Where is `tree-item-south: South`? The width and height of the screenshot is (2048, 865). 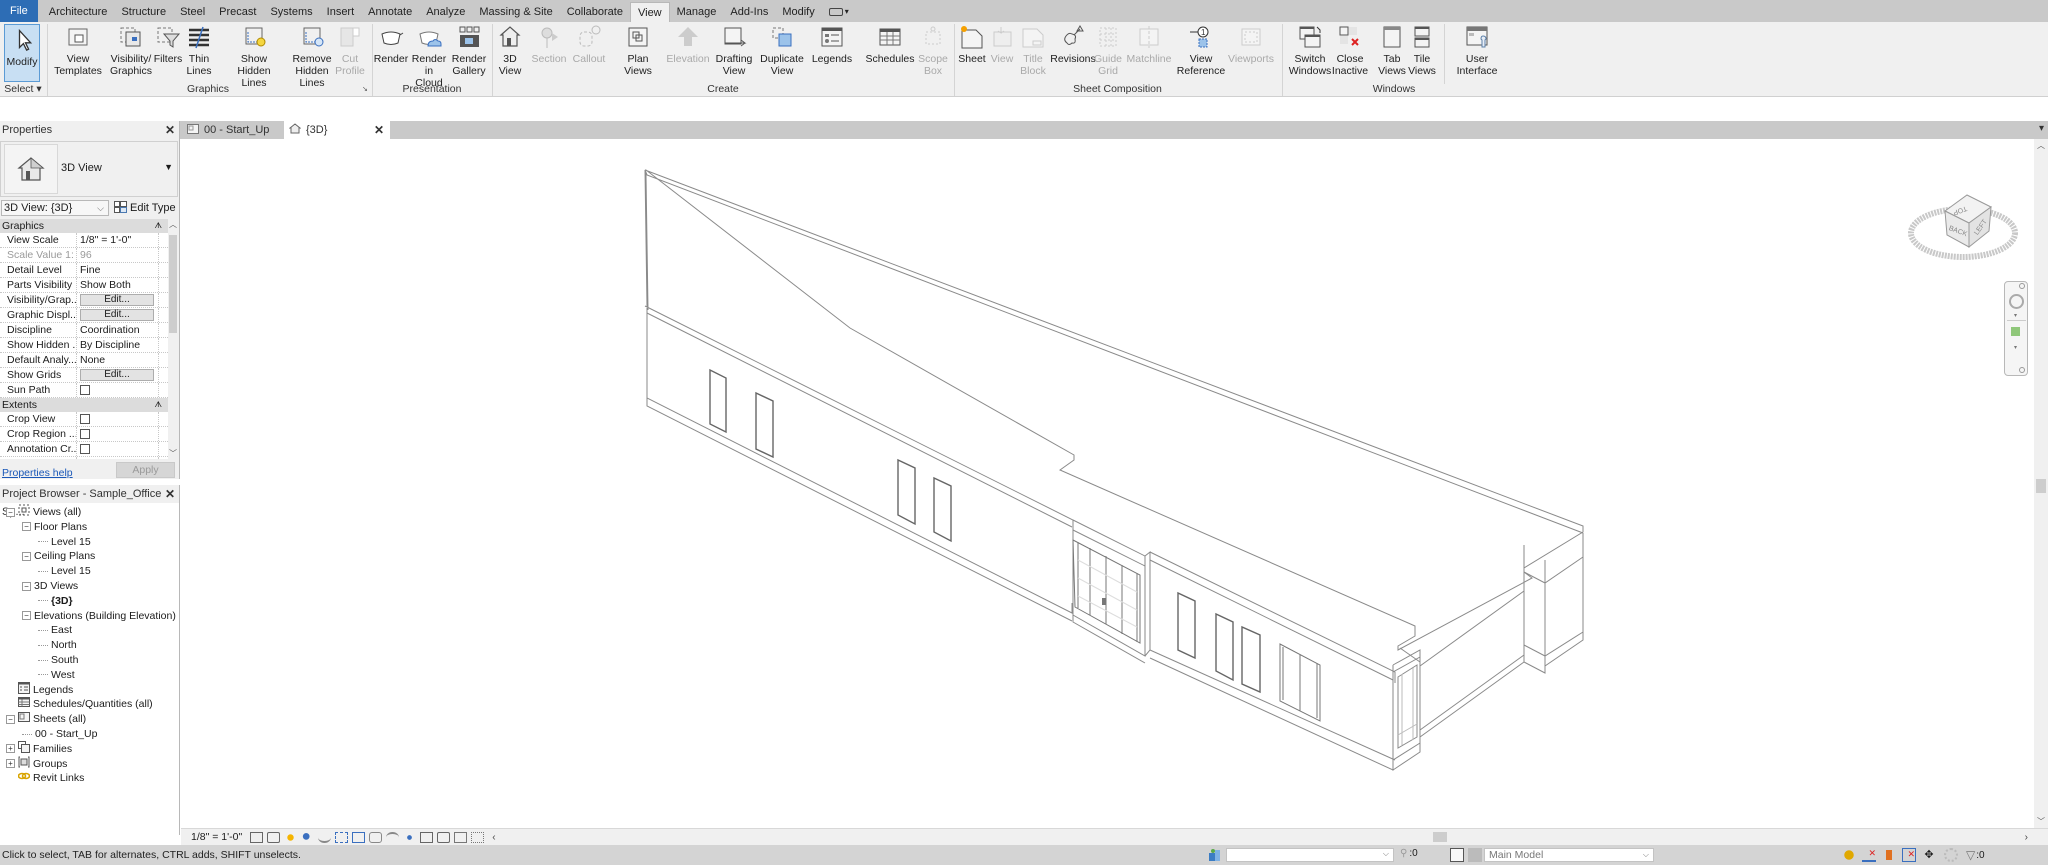
tree-item-south: South is located at coordinates (58, 660).